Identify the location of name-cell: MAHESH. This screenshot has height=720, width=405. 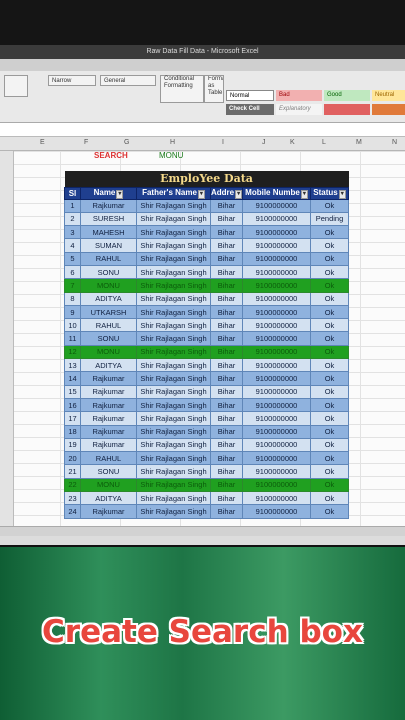
(108, 232).